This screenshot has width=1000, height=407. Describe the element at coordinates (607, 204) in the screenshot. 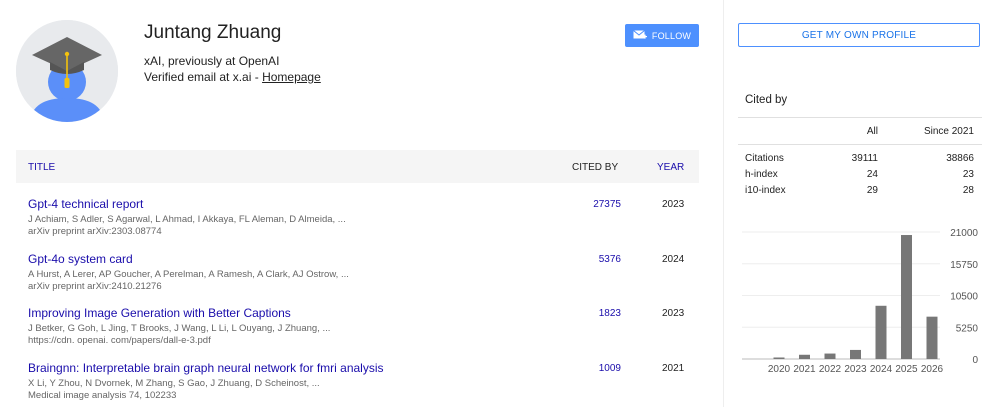

I see `paper-cited-by: 27375` at that location.